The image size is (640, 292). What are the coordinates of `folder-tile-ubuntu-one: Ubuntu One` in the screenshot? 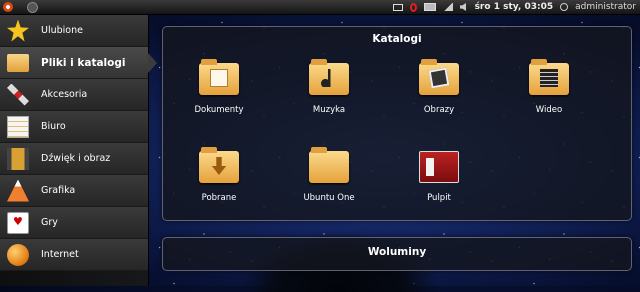 It's located at (329, 175).